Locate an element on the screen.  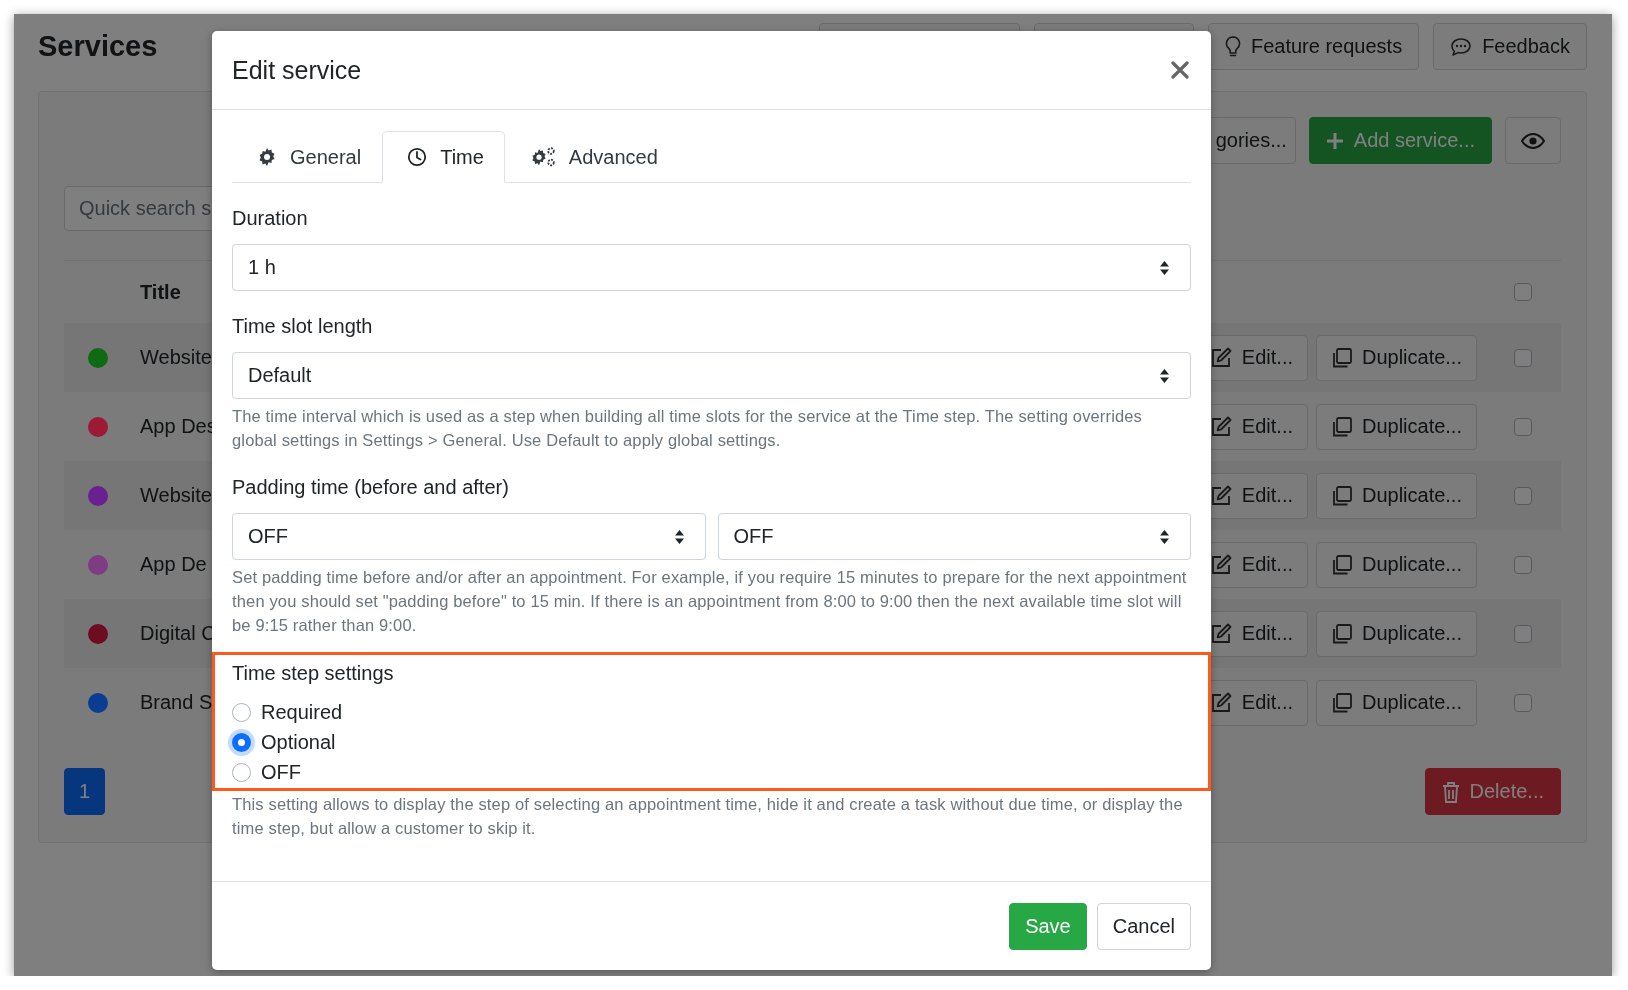
radio-label: OFF is located at coordinates (281, 772).